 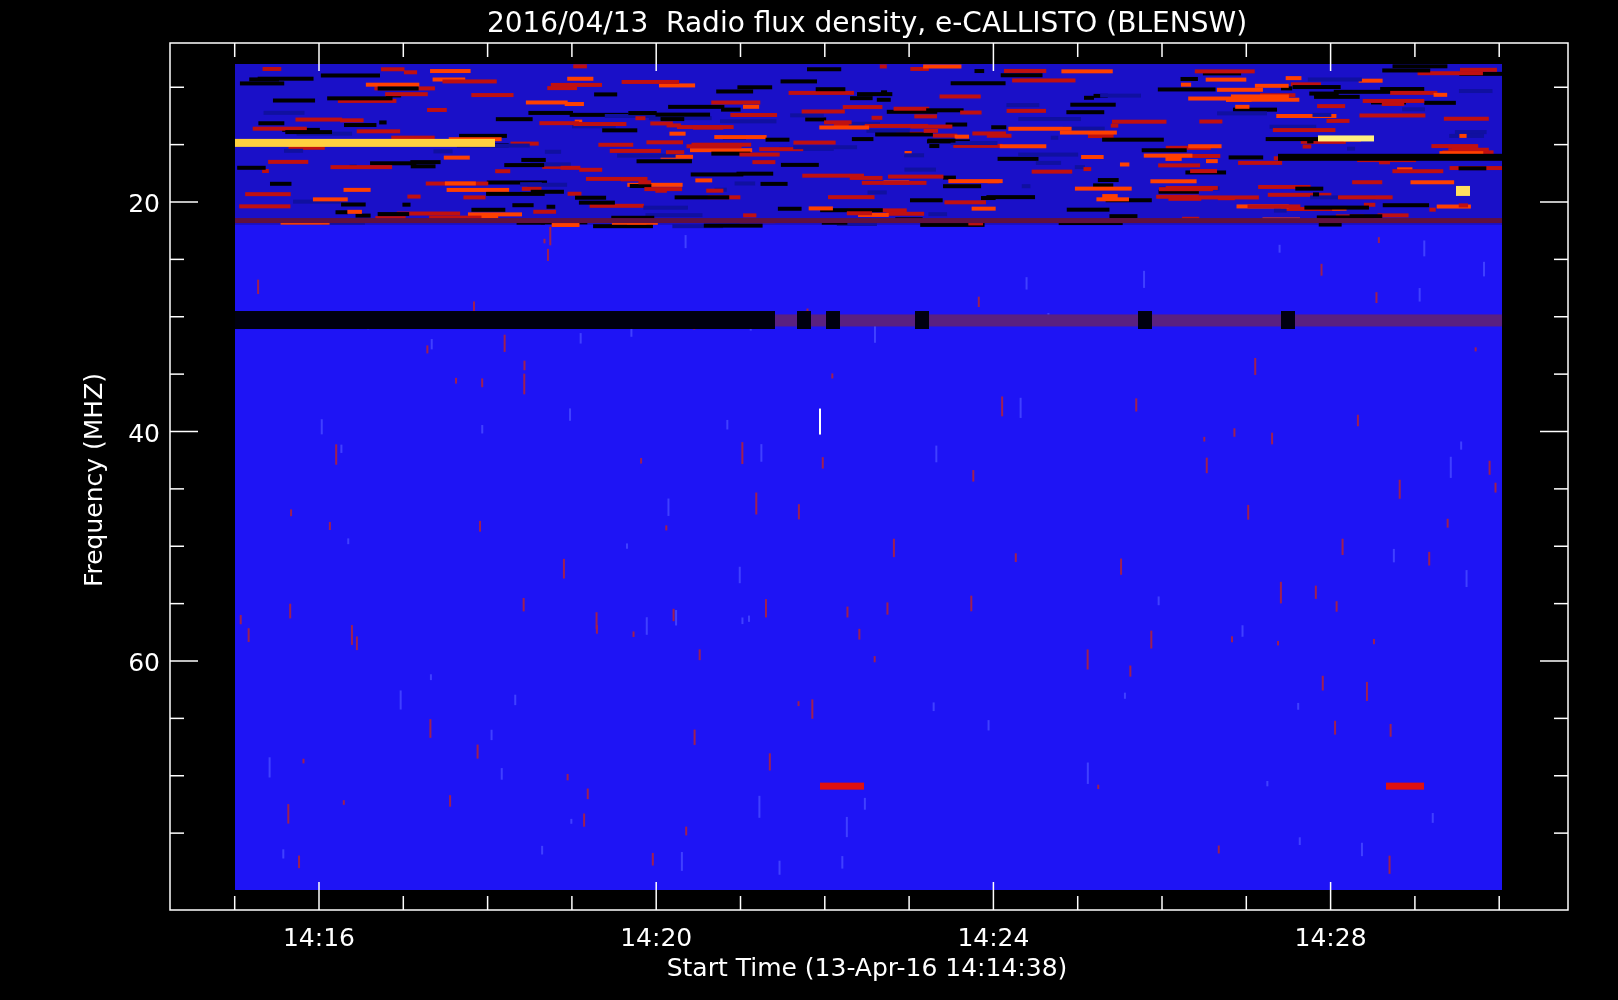 I want to click on y-tick-label: 60, so click(x=144, y=662).